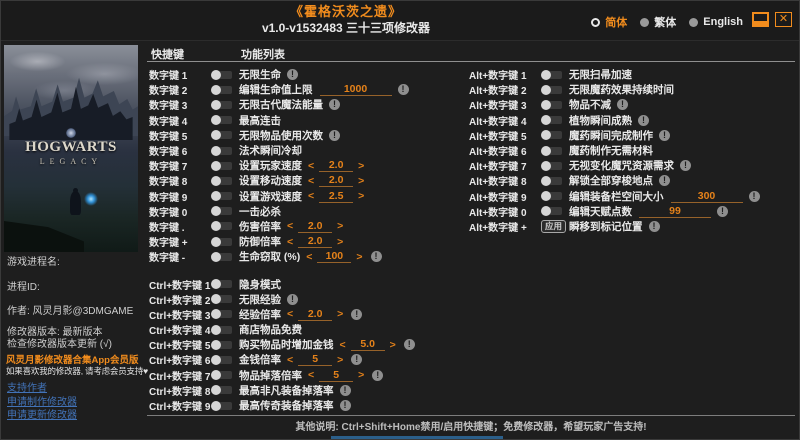  What do you see at coordinates (27, 386) in the screenshot?
I see `support-author-link: 支持作者` at bounding box center [27, 386].